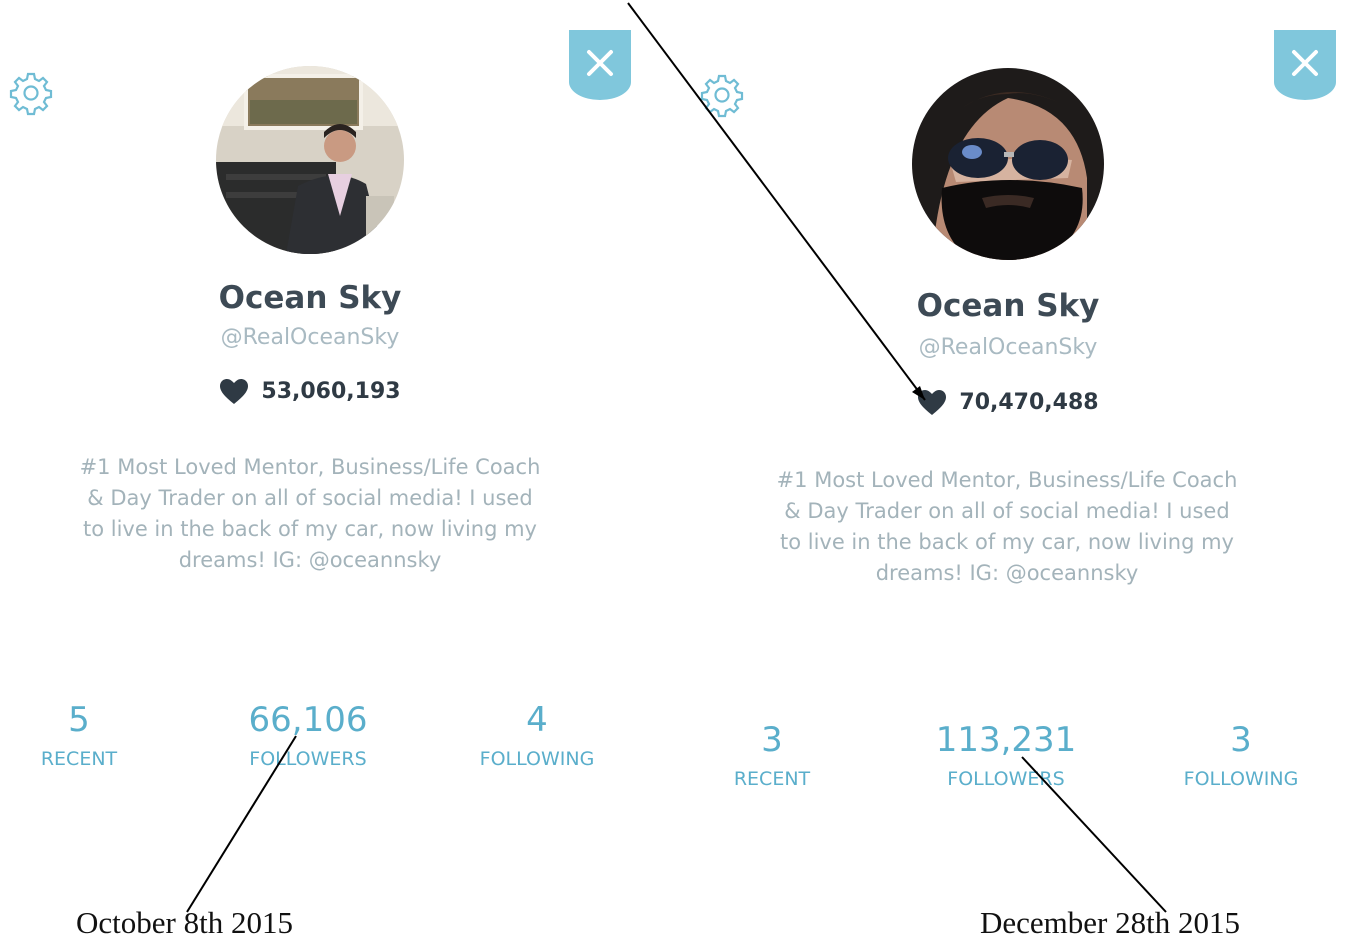 The image size is (1348, 947). What do you see at coordinates (241, 824) in the screenshot?
I see `annotation-line-left-followers` at bounding box center [241, 824].